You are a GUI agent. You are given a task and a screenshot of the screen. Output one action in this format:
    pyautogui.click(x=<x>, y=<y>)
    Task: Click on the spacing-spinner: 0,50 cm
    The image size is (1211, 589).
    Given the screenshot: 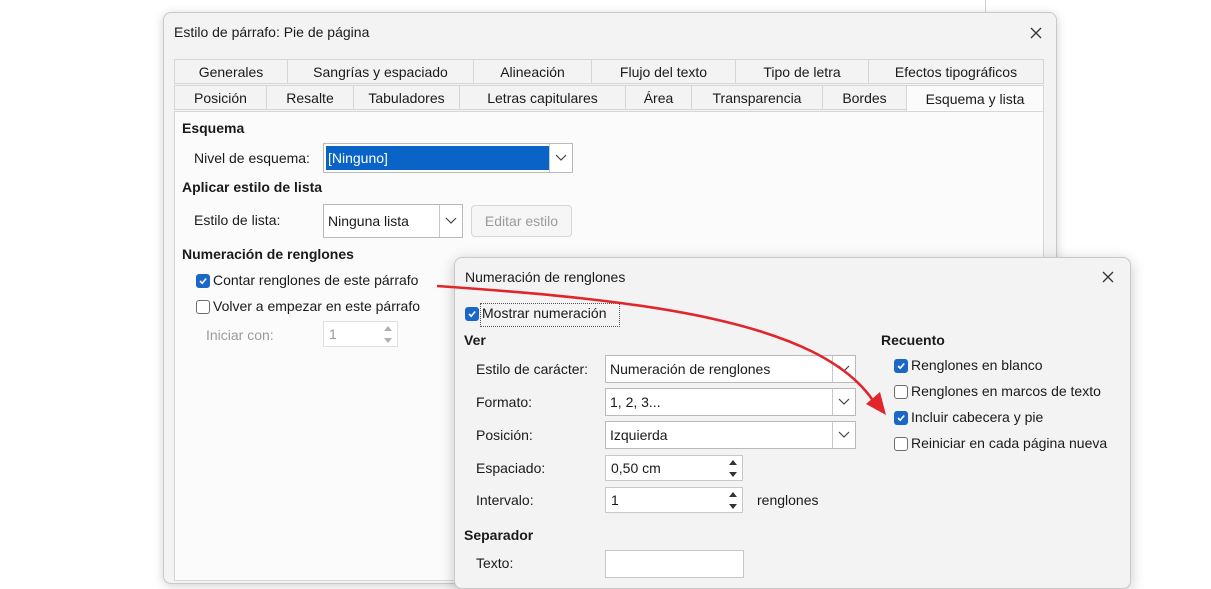 What is the action you would take?
    pyautogui.click(x=674, y=468)
    